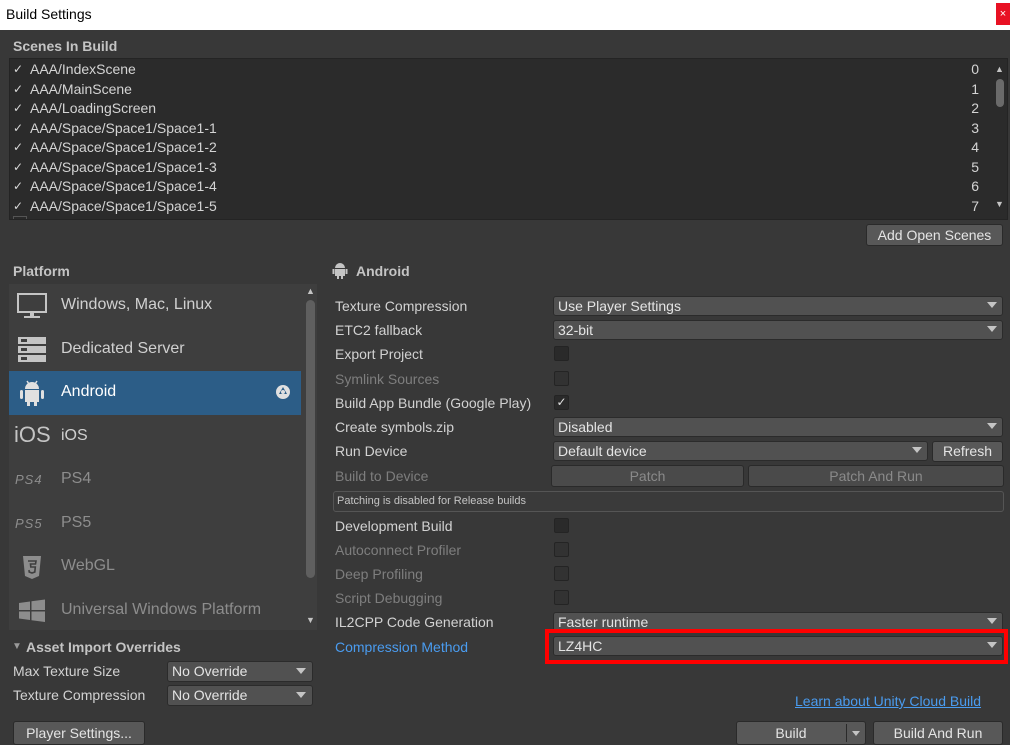  Describe the element at coordinates (497, 148) in the screenshot. I see `scene-row: ✓ AAA/Space/Space1/Space1-2 4` at that location.